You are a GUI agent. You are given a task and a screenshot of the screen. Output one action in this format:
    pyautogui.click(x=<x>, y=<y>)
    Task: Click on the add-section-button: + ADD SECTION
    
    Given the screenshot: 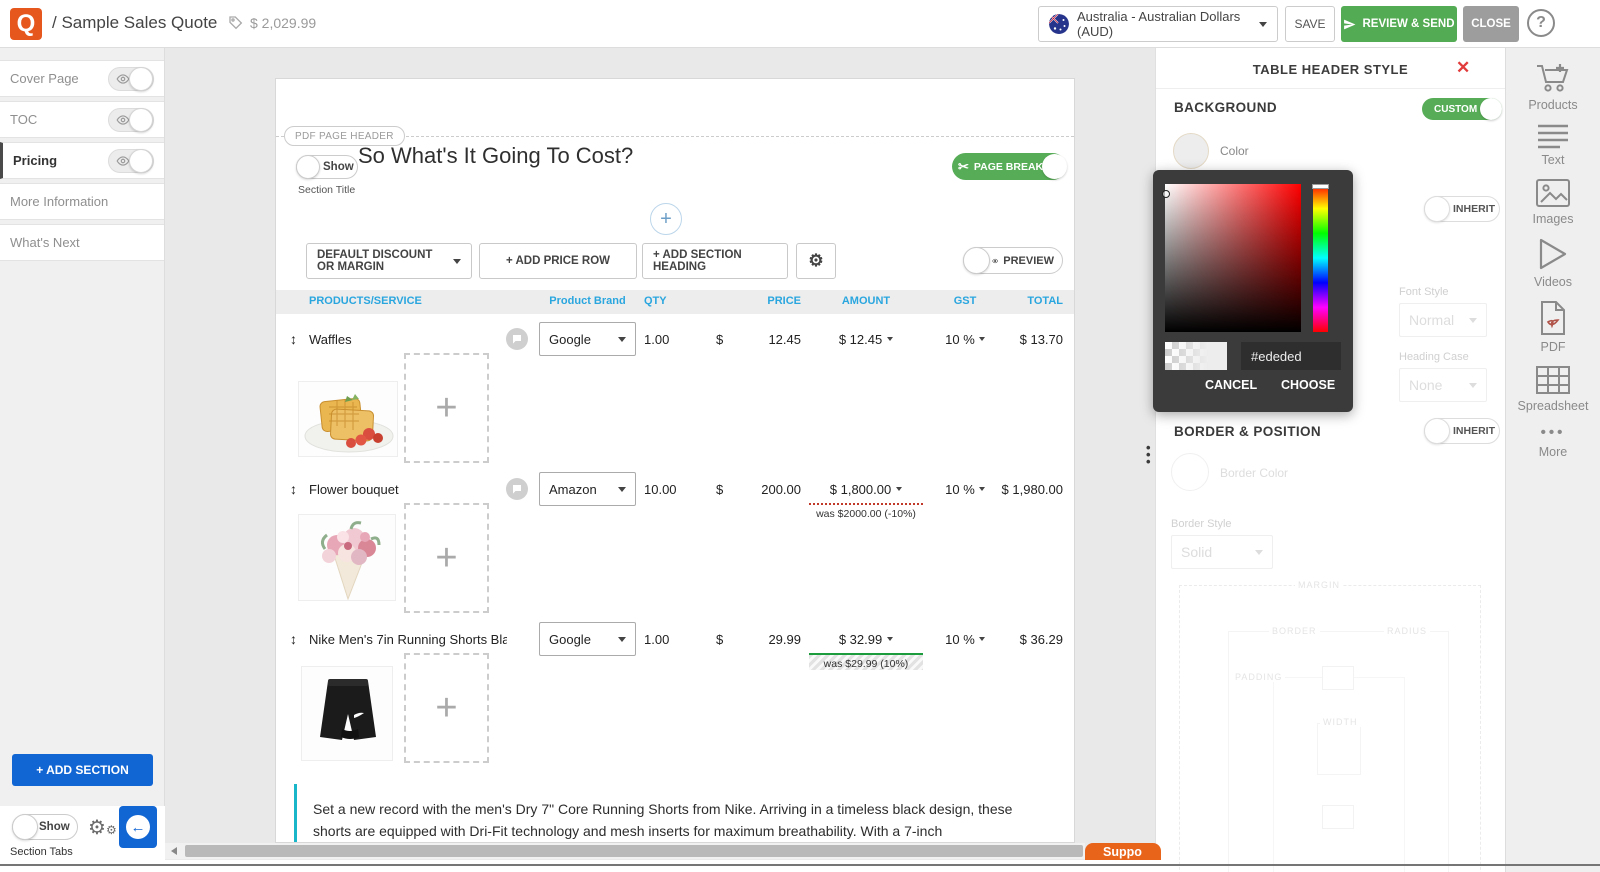 What is the action you would take?
    pyautogui.click(x=82, y=770)
    